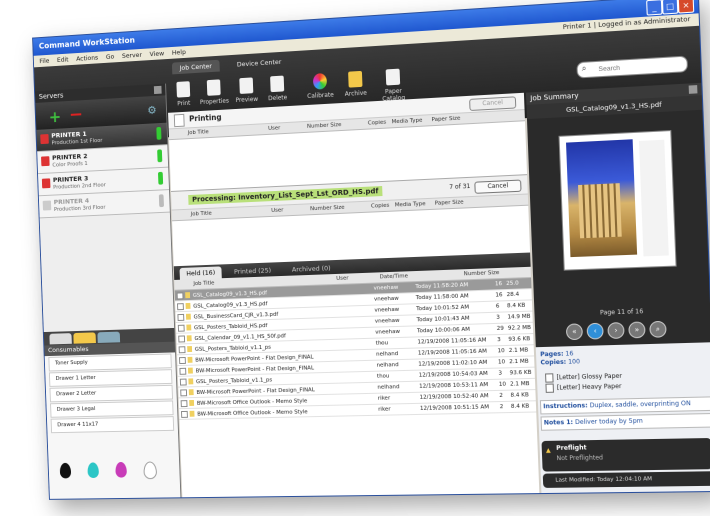  What do you see at coordinates (557, 354) in the screenshot?
I see `pages-row: Pages: 16` at bounding box center [557, 354].